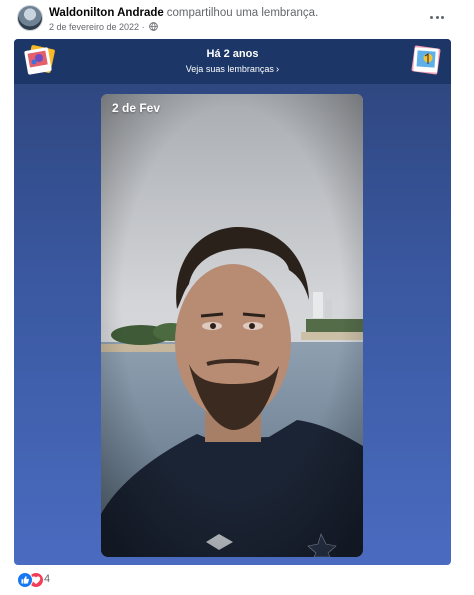 This screenshot has height=595, width=474. I want to click on reaction-count: 4, so click(47, 579).